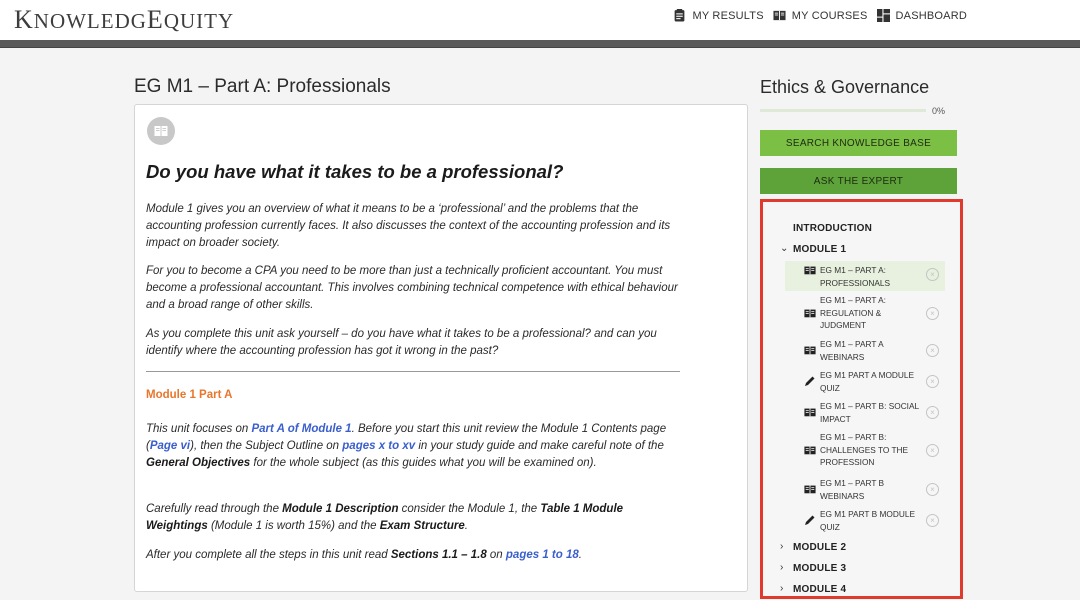  Describe the element at coordinates (542, 555) in the screenshot. I see `pages-1-to-18-link: pages 1 to 18` at that location.